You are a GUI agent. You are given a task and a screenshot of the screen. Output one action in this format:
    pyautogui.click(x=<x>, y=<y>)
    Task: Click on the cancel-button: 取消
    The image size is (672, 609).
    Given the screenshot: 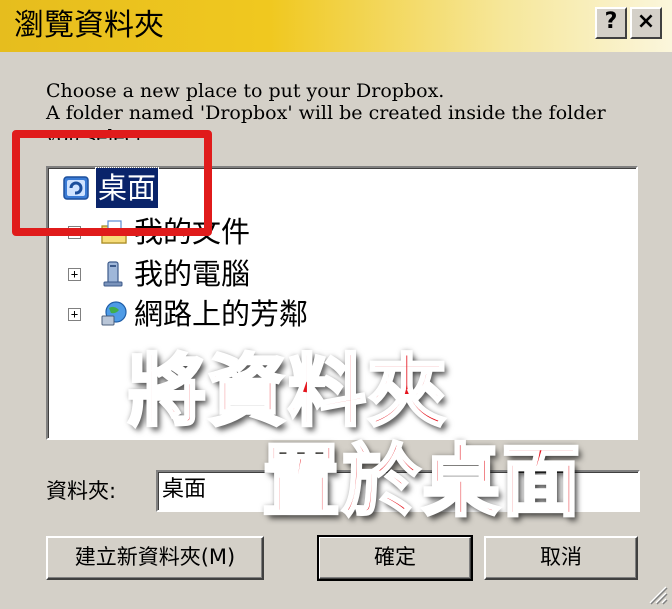 What is the action you would take?
    pyautogui.click(x=561, y=558)
    